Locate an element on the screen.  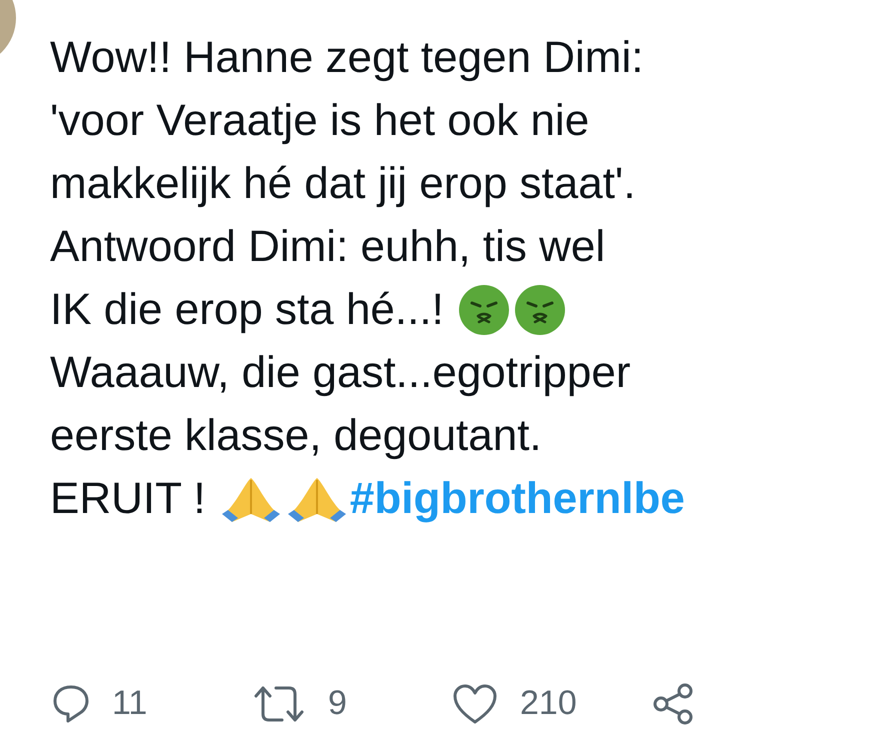
speech-bubble-icon is located at coordinates (71, 704).